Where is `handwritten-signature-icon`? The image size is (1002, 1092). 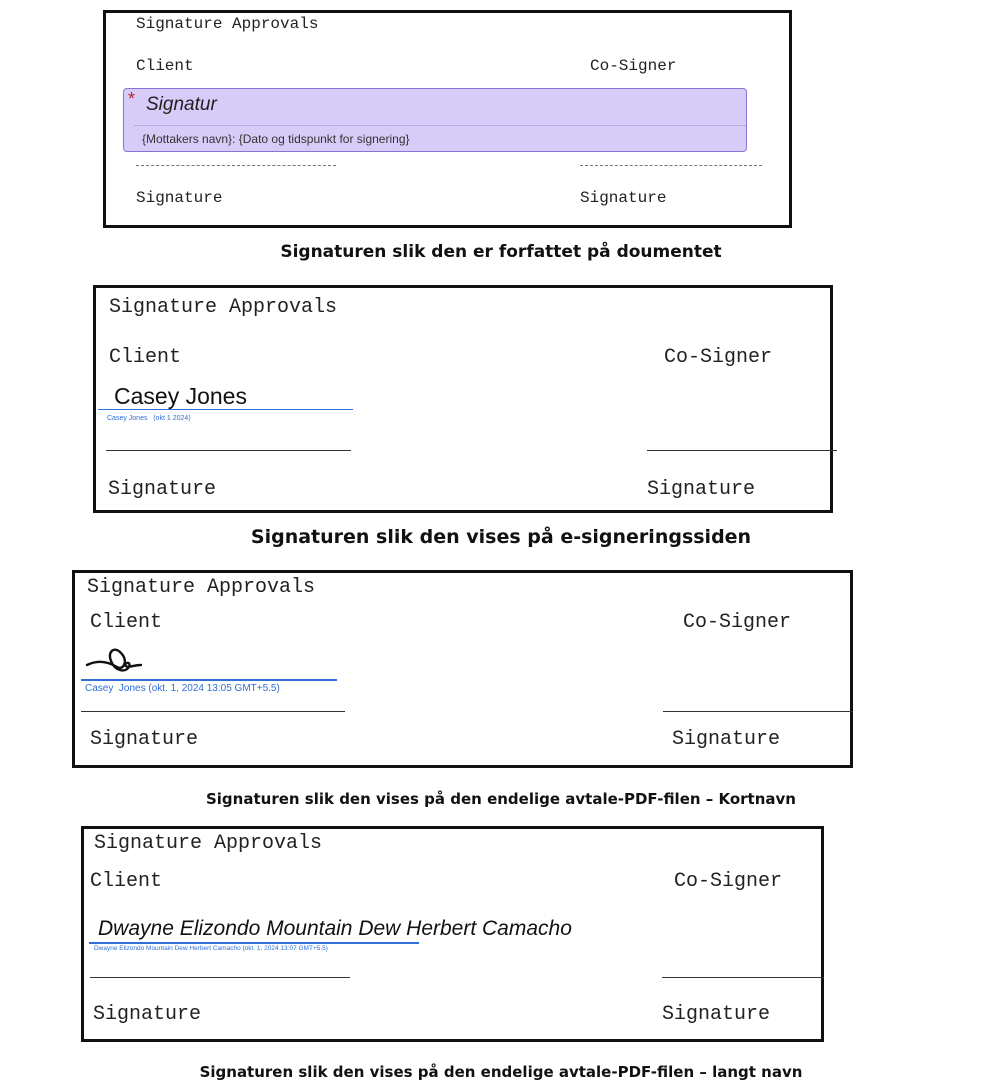 handwritten-signature-icon is located at coordinates (114, 660).